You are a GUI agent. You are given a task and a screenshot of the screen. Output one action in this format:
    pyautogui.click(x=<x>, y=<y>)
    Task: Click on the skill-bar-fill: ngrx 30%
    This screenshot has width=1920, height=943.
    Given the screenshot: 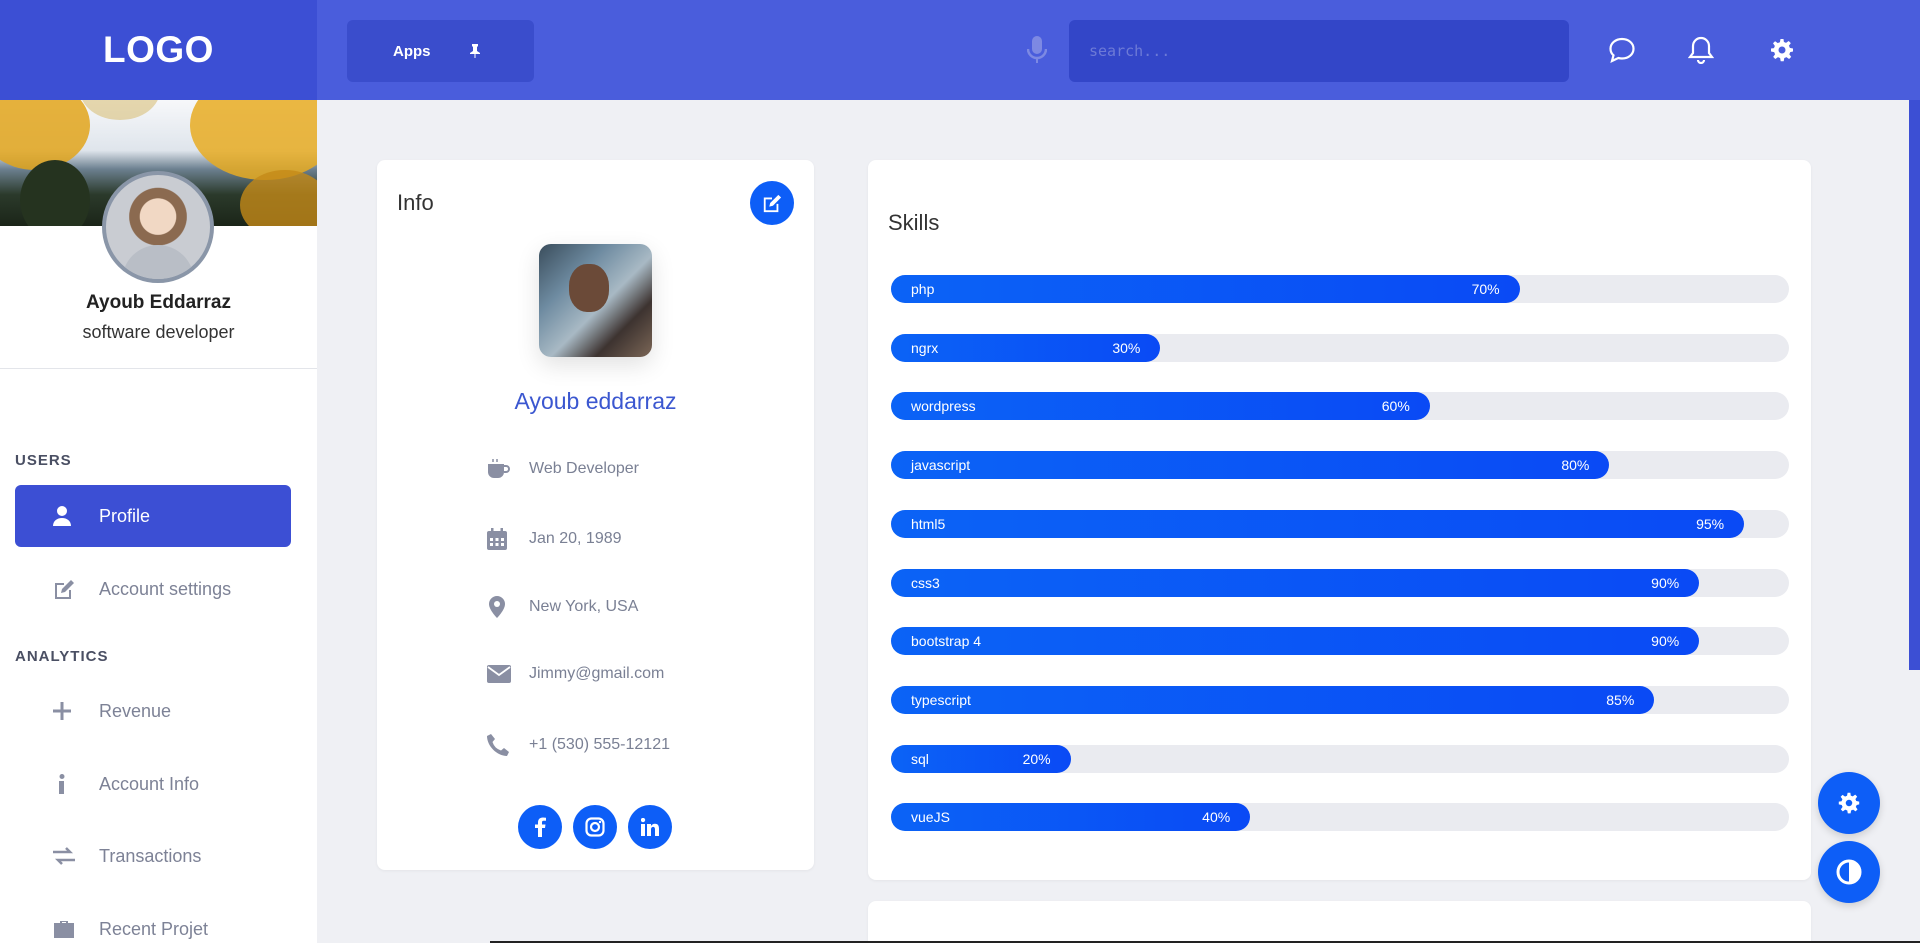 What is the action you would take?
    pyautogui.click(x=1026, y=347)
    